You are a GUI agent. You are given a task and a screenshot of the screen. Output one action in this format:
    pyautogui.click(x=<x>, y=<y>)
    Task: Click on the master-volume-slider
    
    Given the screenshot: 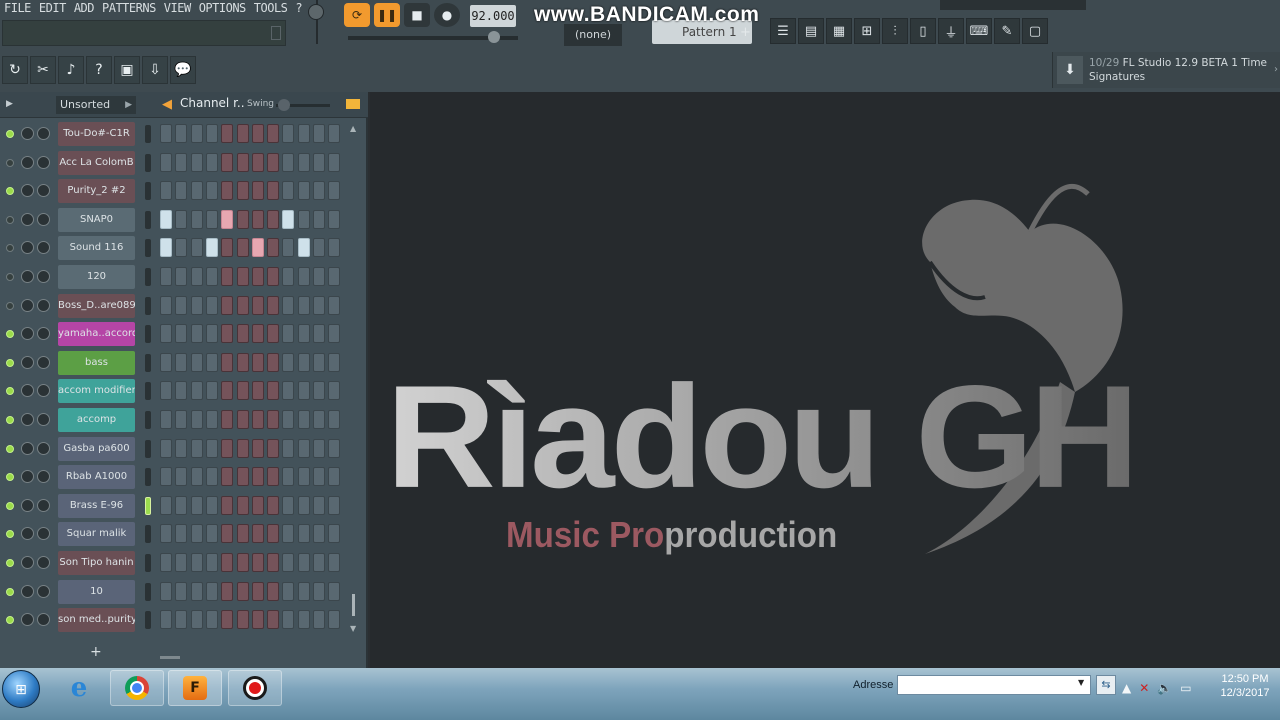 What is the action you would take?
    pyautogui.click(x=317, y=24)
    